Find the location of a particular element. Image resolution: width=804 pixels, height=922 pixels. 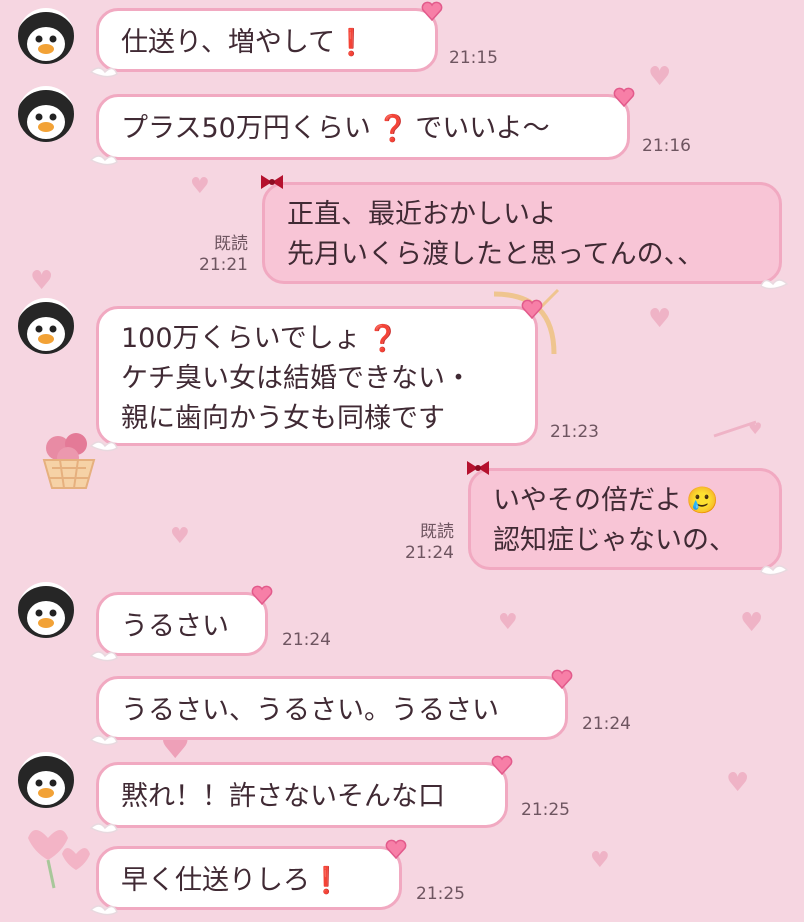

arrow-icon: ♥ is located at coordinates (737, 428).